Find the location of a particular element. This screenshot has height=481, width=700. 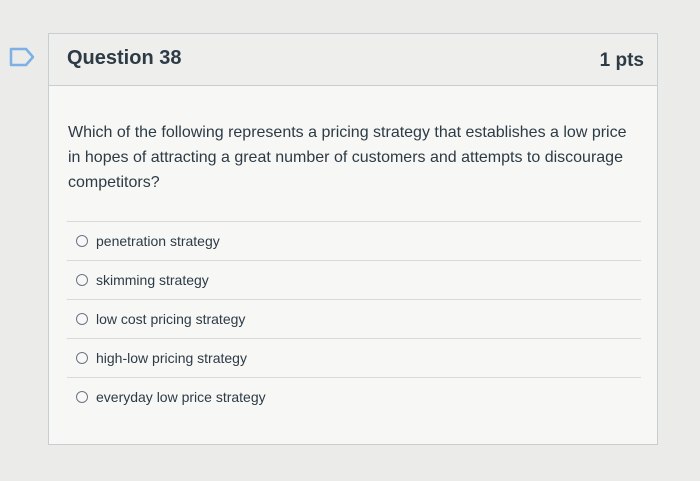

flag-question-icon is located at coordinates (22, 57).